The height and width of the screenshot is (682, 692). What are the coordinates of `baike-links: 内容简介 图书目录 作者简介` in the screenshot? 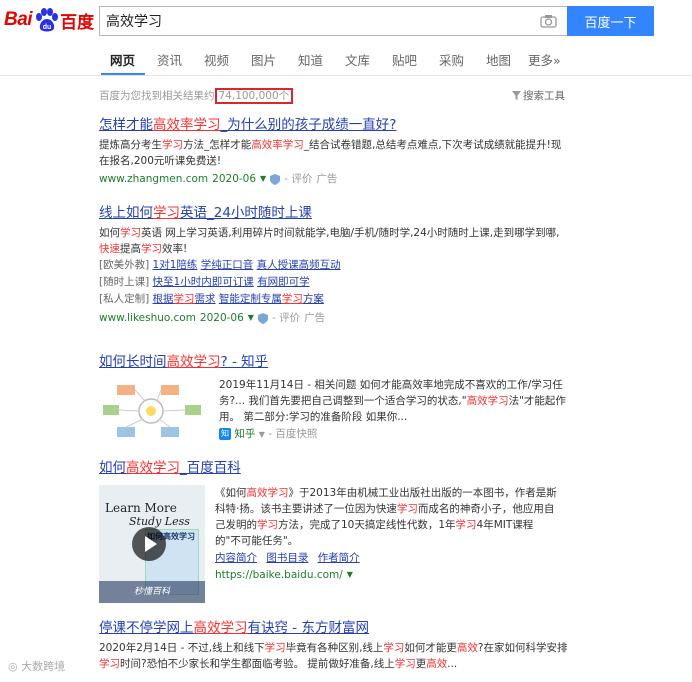 It's located at (386, 558).